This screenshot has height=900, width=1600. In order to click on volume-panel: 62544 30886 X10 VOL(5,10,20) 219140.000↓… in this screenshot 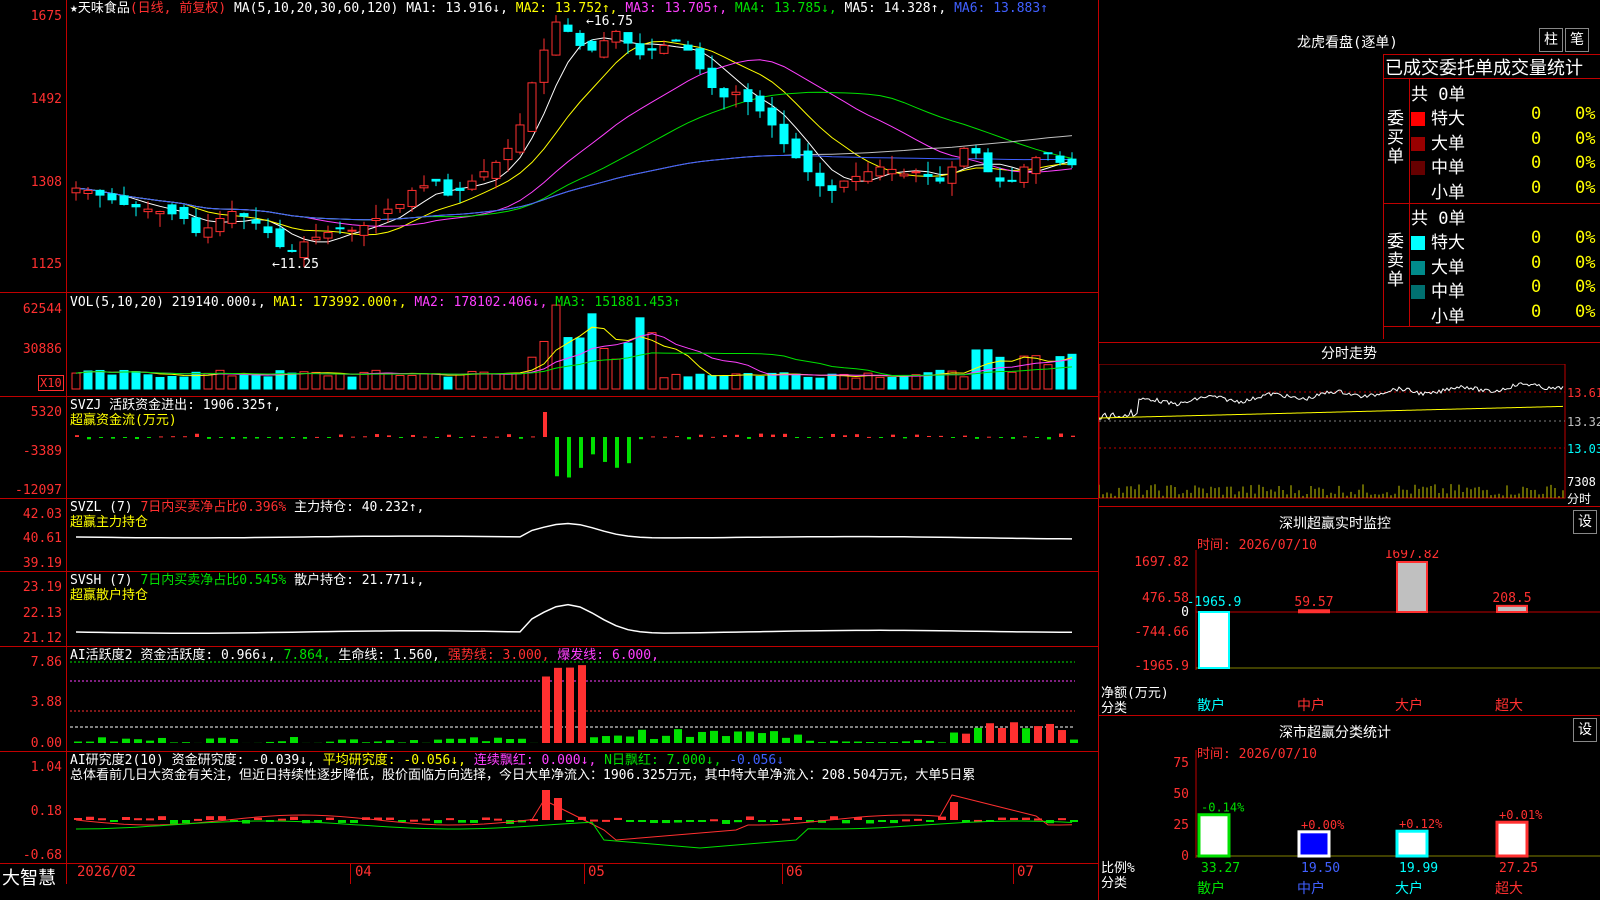, I will do `click(549, 345)`.